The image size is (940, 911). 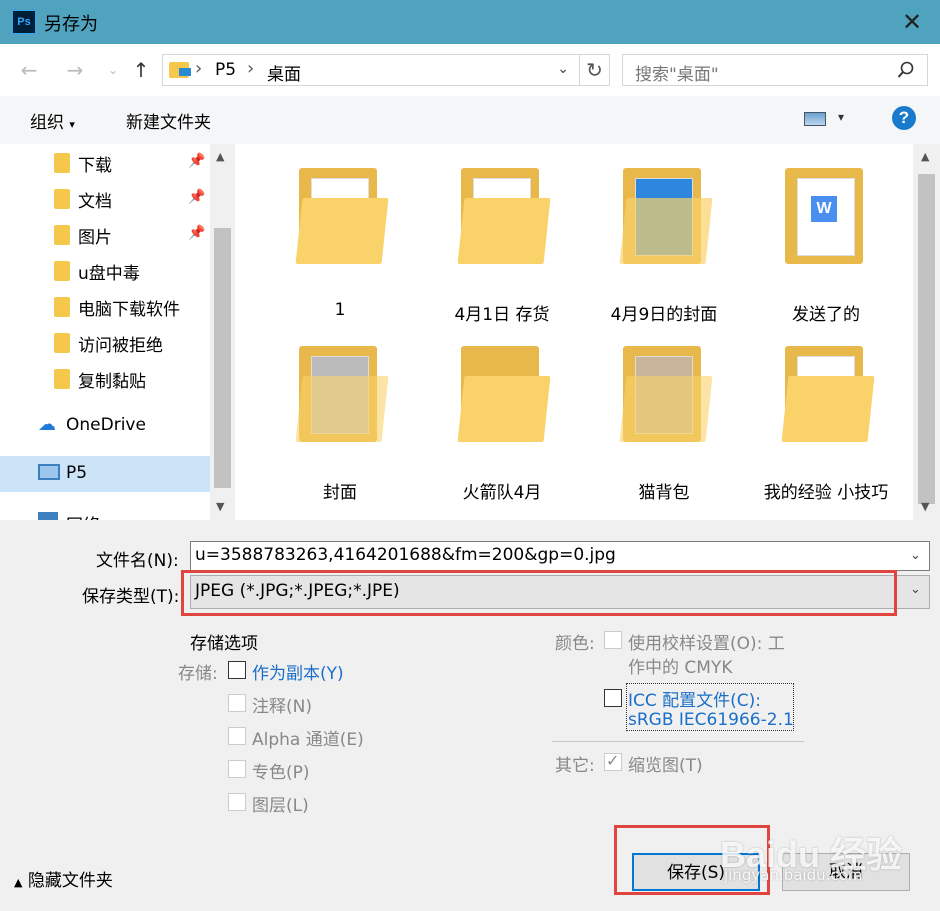 I want to click on hide-folders-toggle: ▲ 隐藏文件夹, so click(x=63, y=878).